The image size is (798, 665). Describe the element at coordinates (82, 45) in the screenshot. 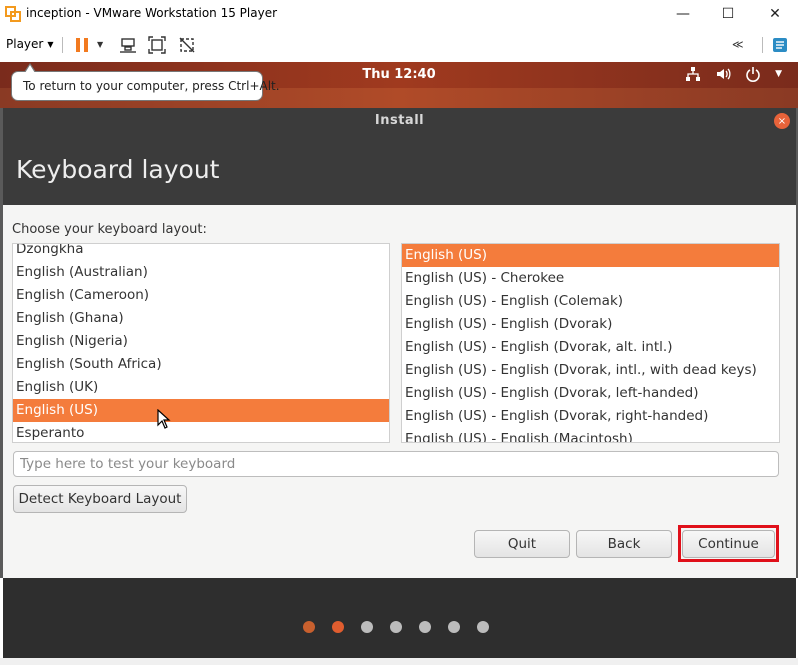

I see `pause-icon` at that location.